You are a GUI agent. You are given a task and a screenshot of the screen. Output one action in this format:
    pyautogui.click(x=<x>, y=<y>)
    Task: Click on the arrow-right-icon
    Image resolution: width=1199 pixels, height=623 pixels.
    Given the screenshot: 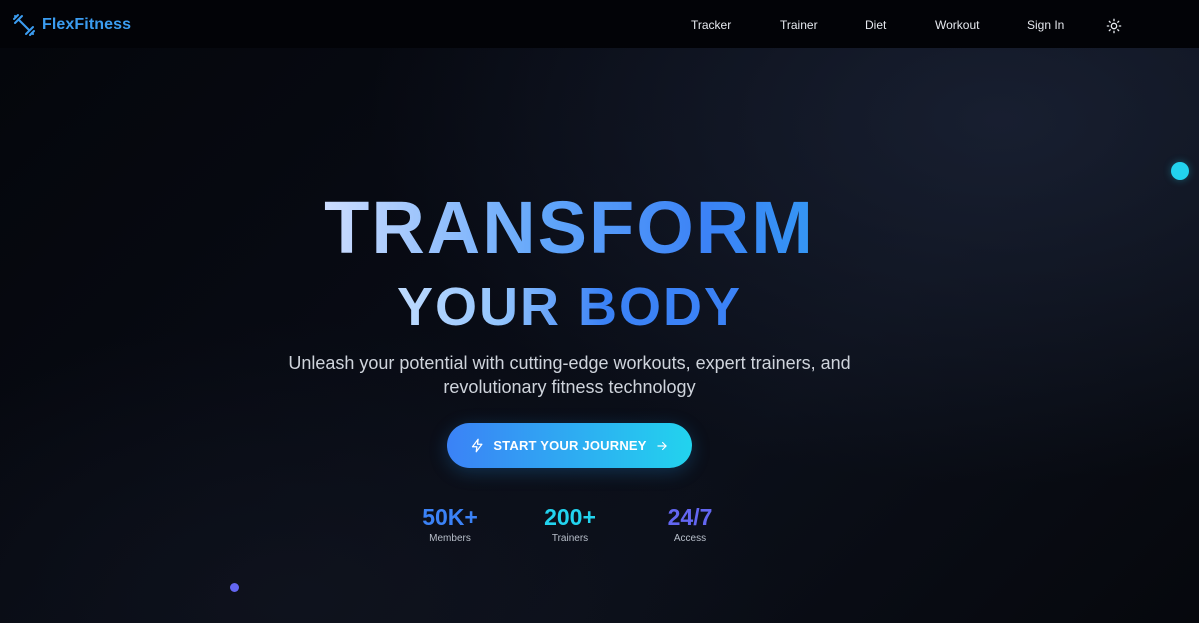 What is the action you would take?
    pyautogui.click(x=662, y=445)
    